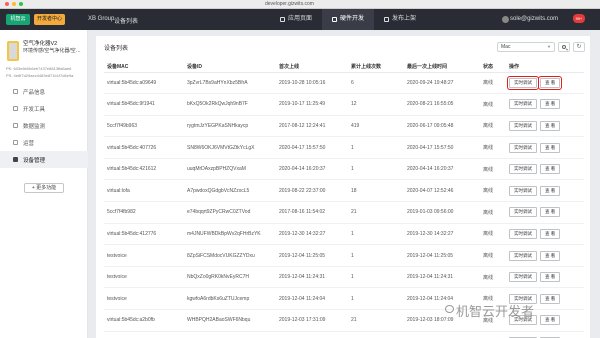 This screenshot has width=600, height=338. Describe the element at coordinates (564, 47) in the screenshot. I see `search-button` at that location.